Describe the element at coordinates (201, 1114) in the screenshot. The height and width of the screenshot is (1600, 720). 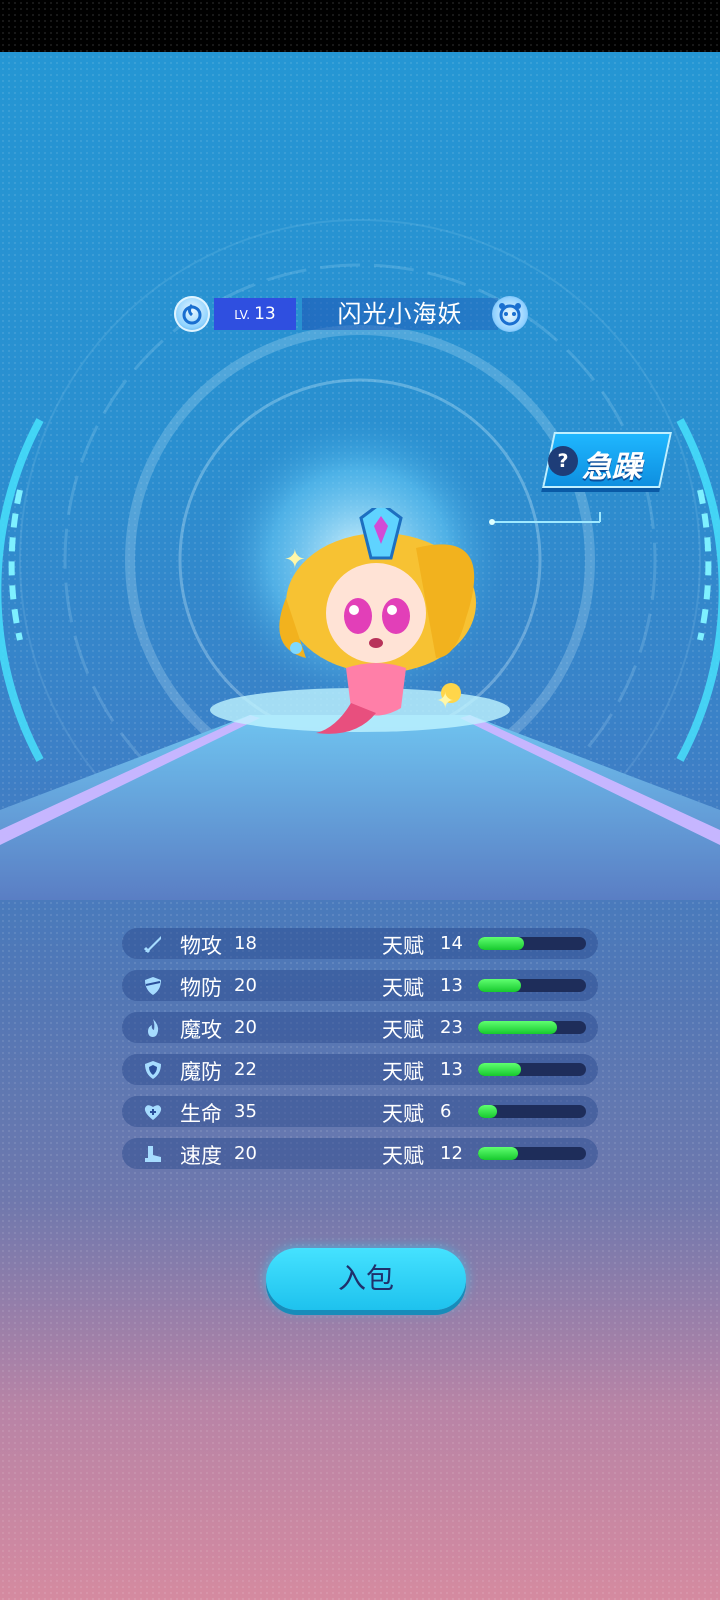
I see `stat-label: 生命` at that location.